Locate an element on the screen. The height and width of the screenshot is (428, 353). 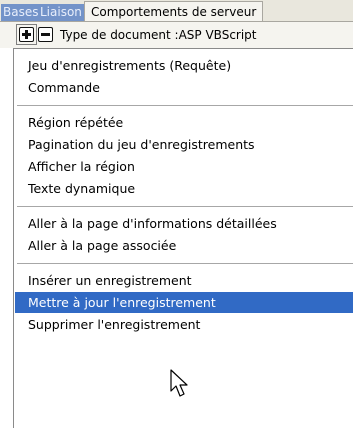
document-type-label: Type de document :ASP VBScript is located at coordinates (158, 35).